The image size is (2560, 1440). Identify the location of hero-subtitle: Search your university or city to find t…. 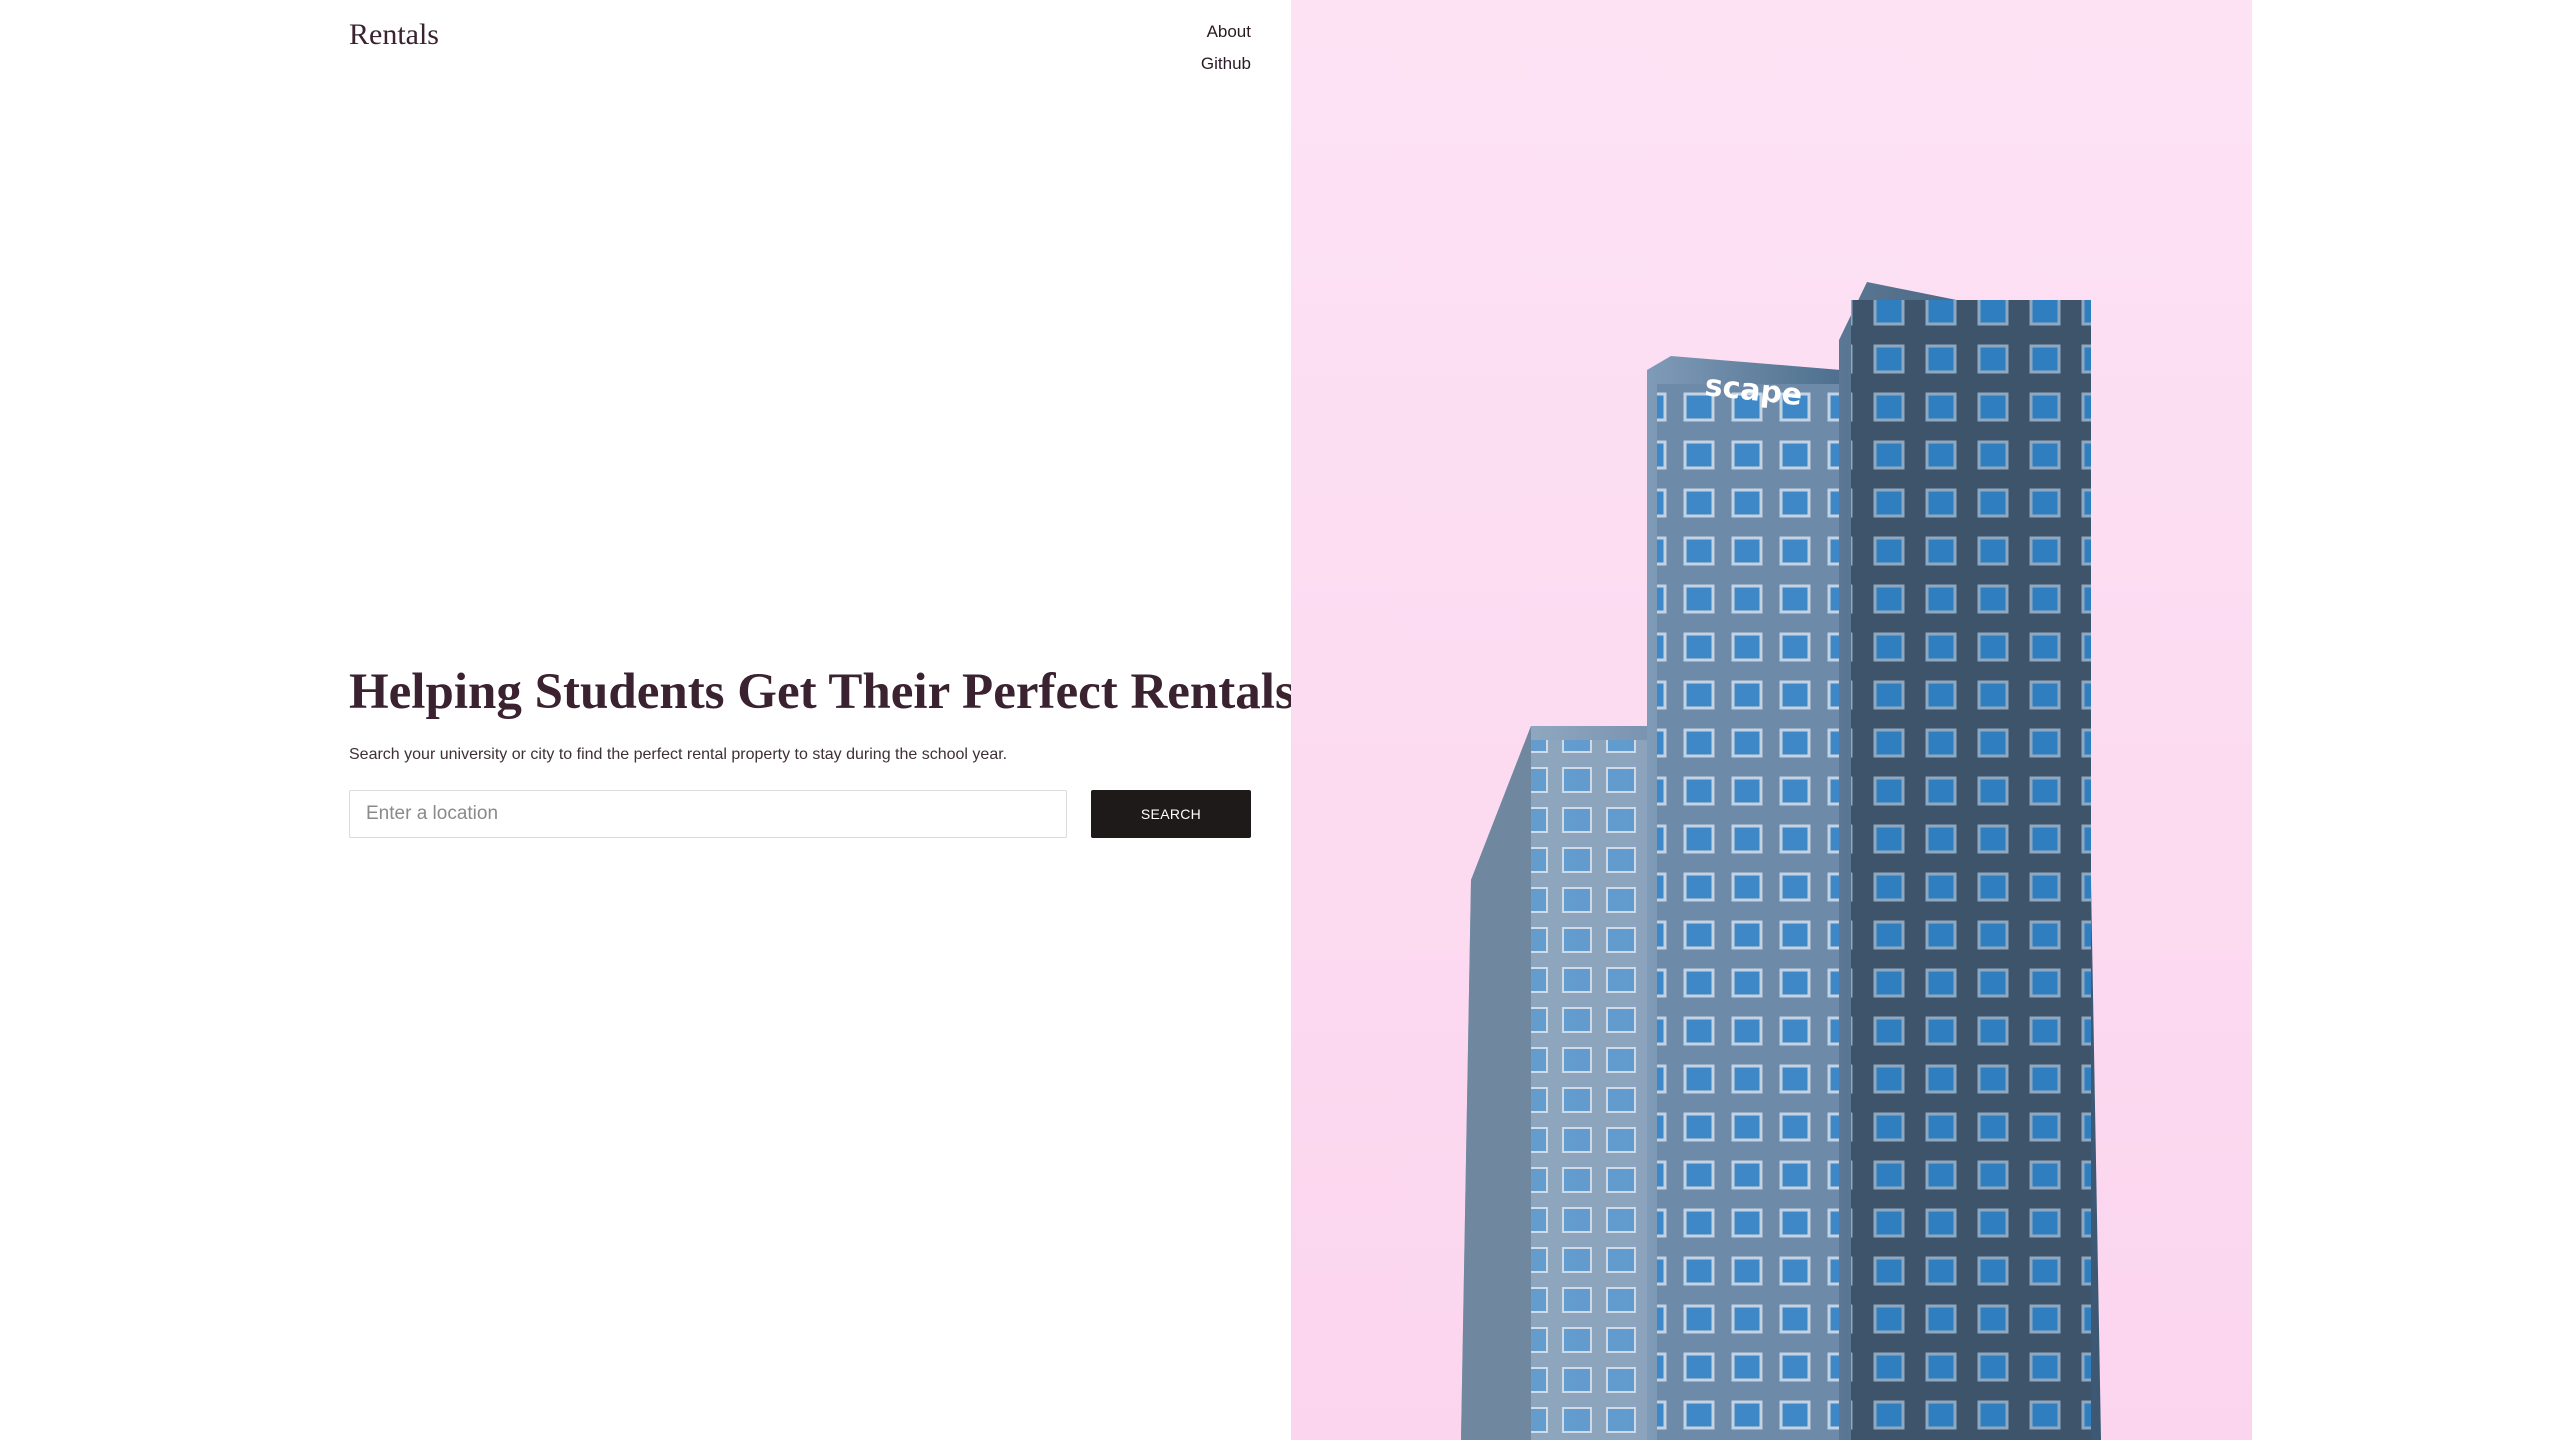
(678, 754).